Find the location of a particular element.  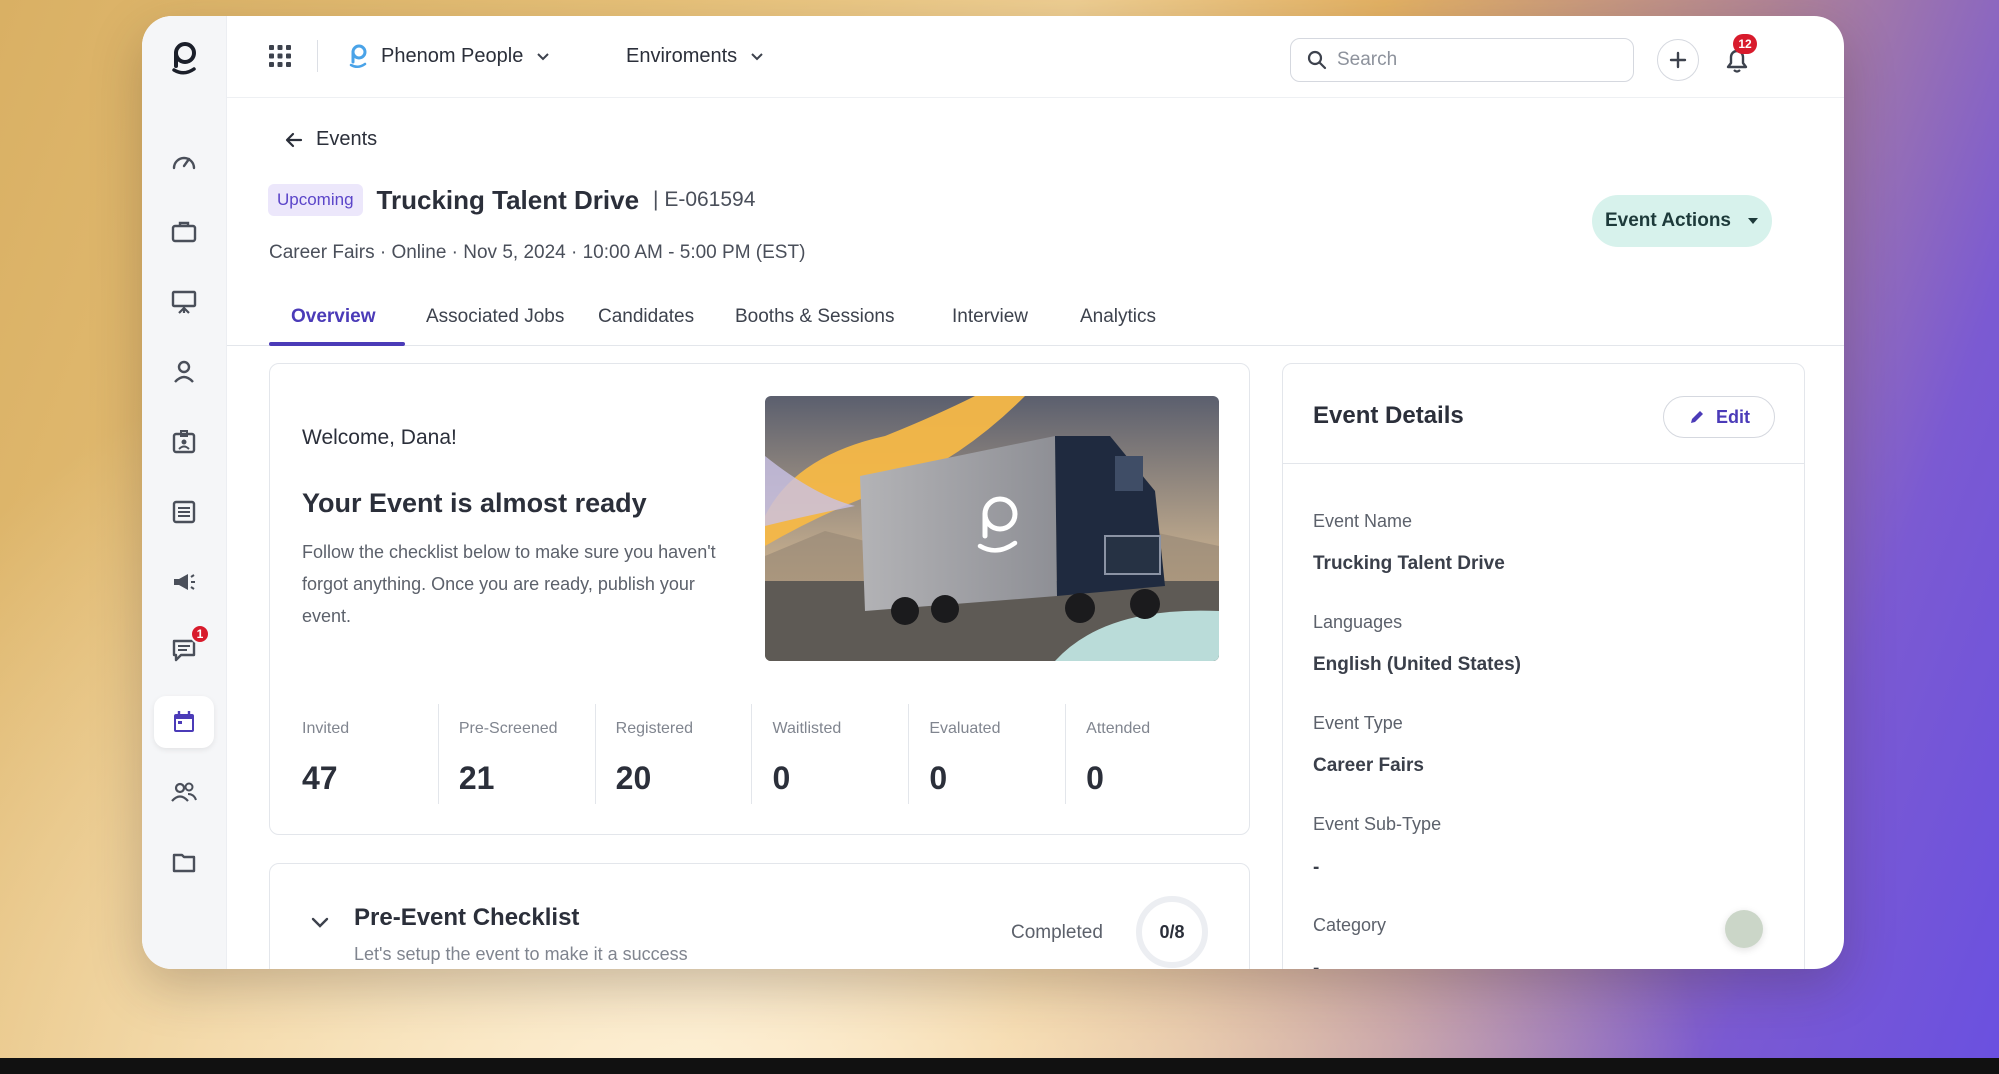

checklist-progress-ring: 0/8 is located at coordinates (1172, 932).